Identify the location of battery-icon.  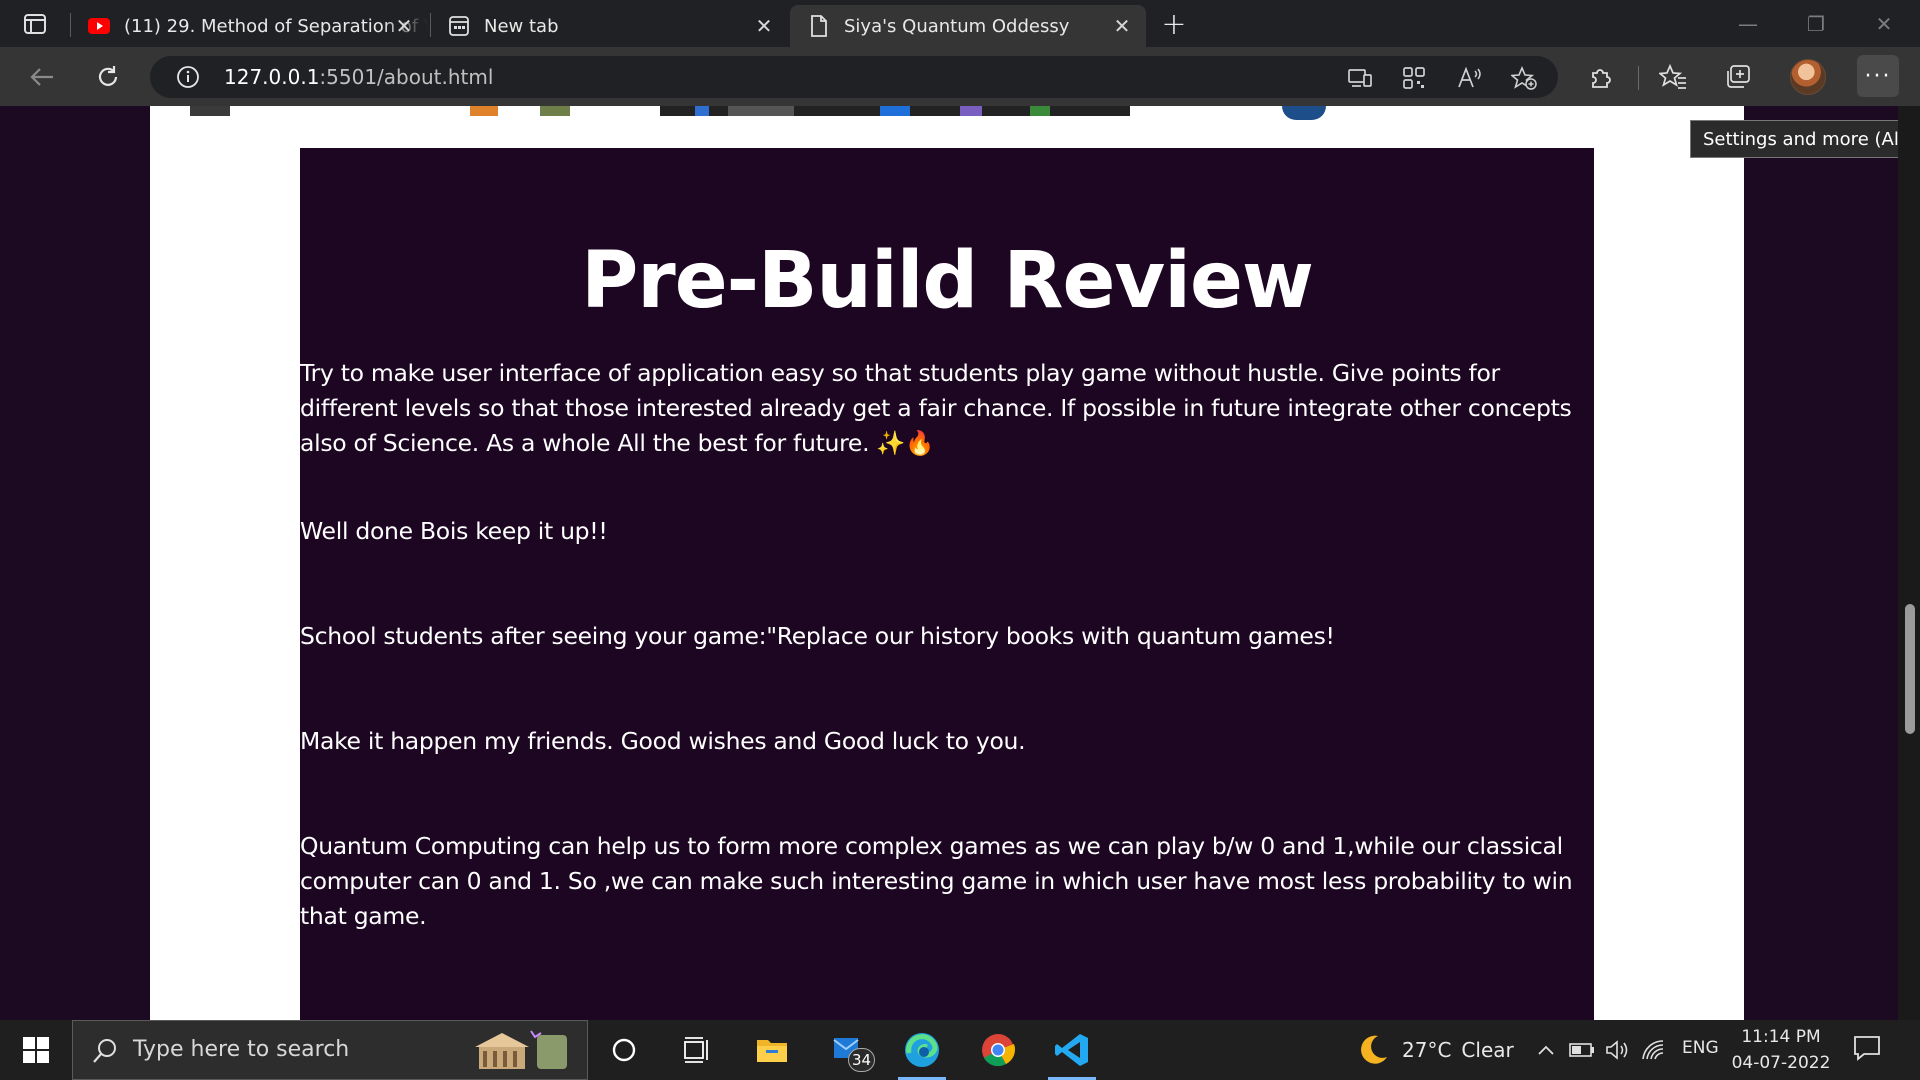
(1582, 1050).